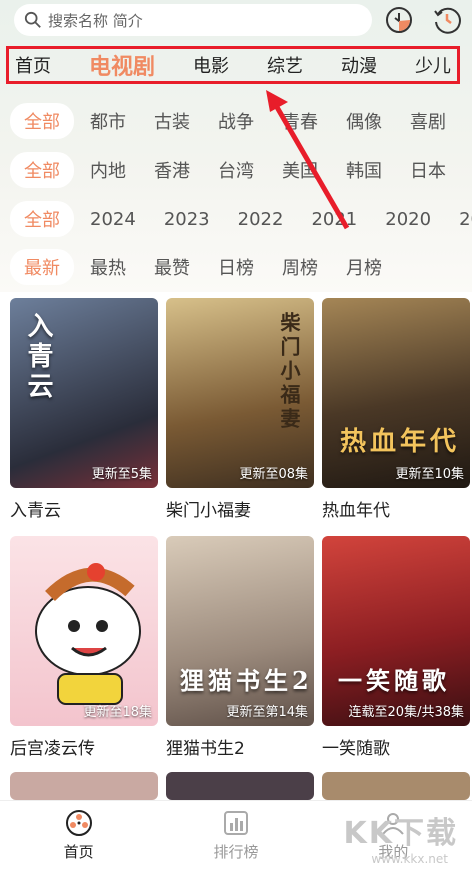  Describe the element at coordinates (42, 267) in the screenshot. I see `sort-chip: 最新` at that location.